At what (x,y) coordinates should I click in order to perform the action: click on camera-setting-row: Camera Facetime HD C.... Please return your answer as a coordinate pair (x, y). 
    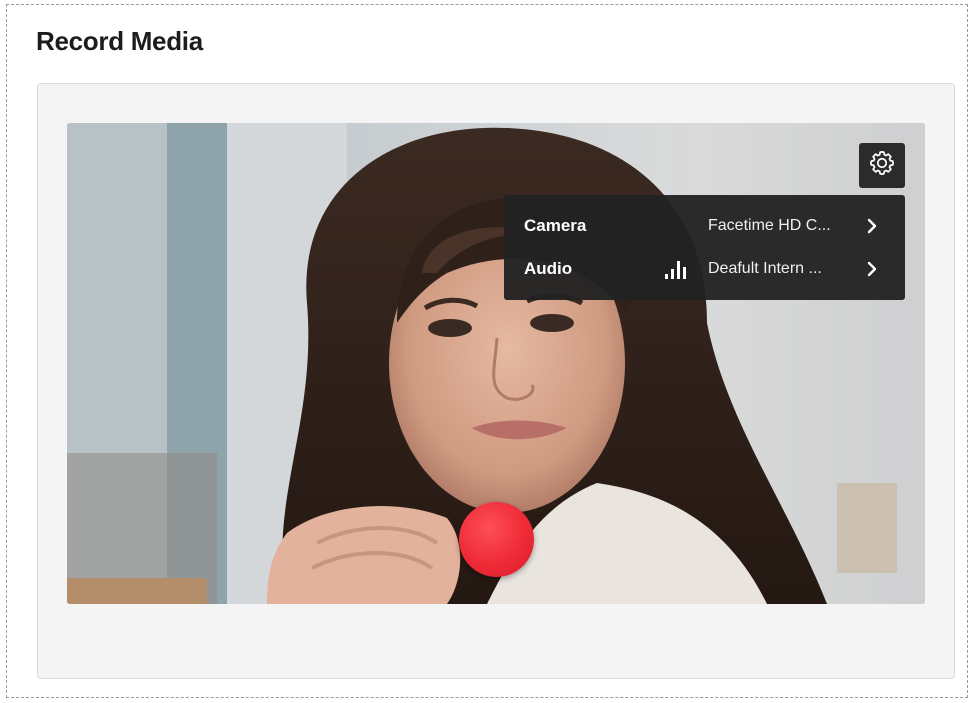
    Looking at the image, I should click on (704, 227).